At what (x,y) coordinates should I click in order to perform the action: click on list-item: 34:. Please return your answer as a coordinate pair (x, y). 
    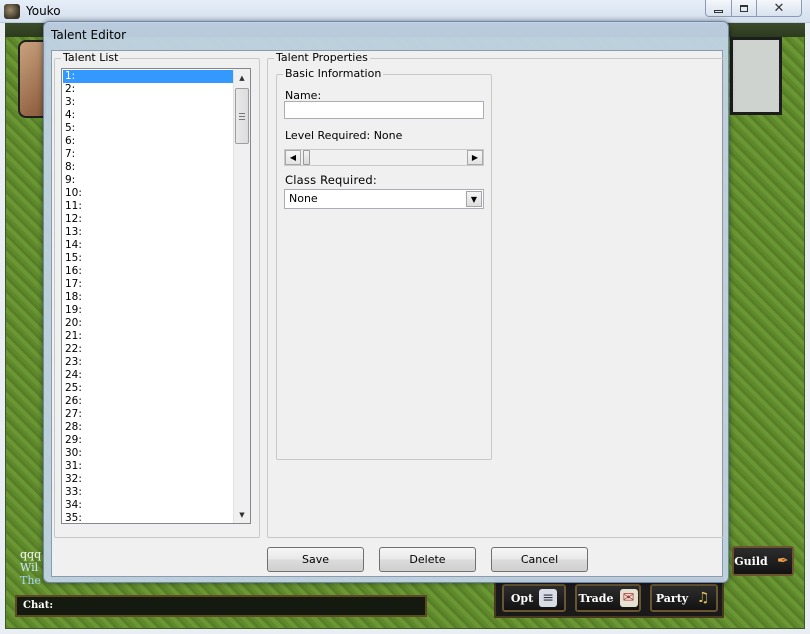
    Looking at the image, I should click on (149, 505).